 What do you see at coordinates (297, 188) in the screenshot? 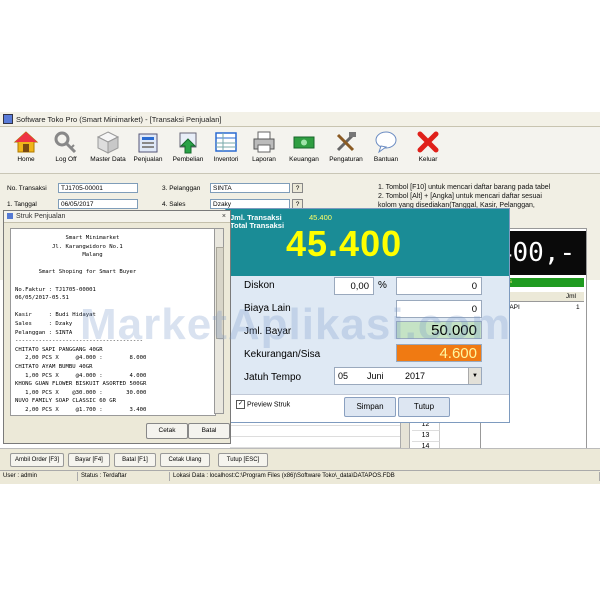
I see `pelanggan-lookup-button: ?` at bounding box center [297, 188].